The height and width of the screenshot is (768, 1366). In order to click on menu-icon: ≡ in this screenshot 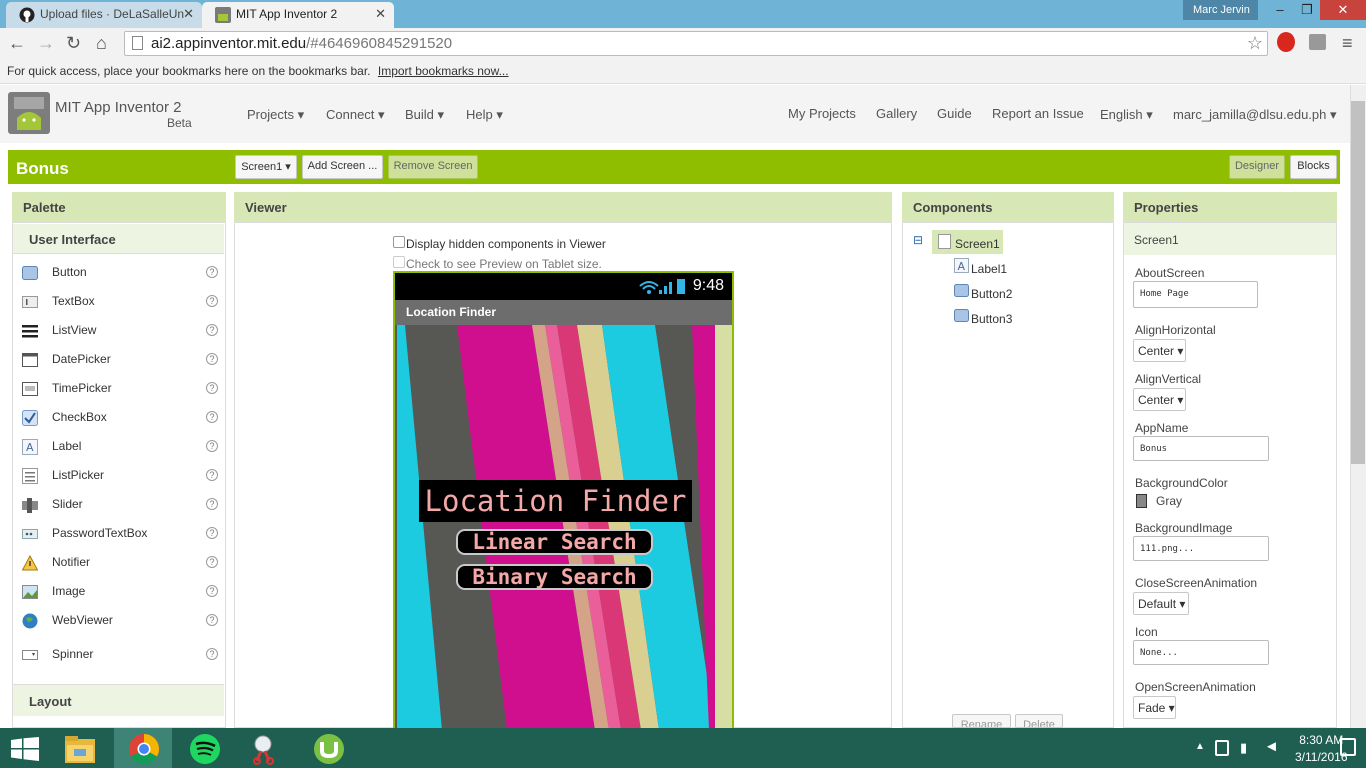, I will do `click(1347, 43)`.